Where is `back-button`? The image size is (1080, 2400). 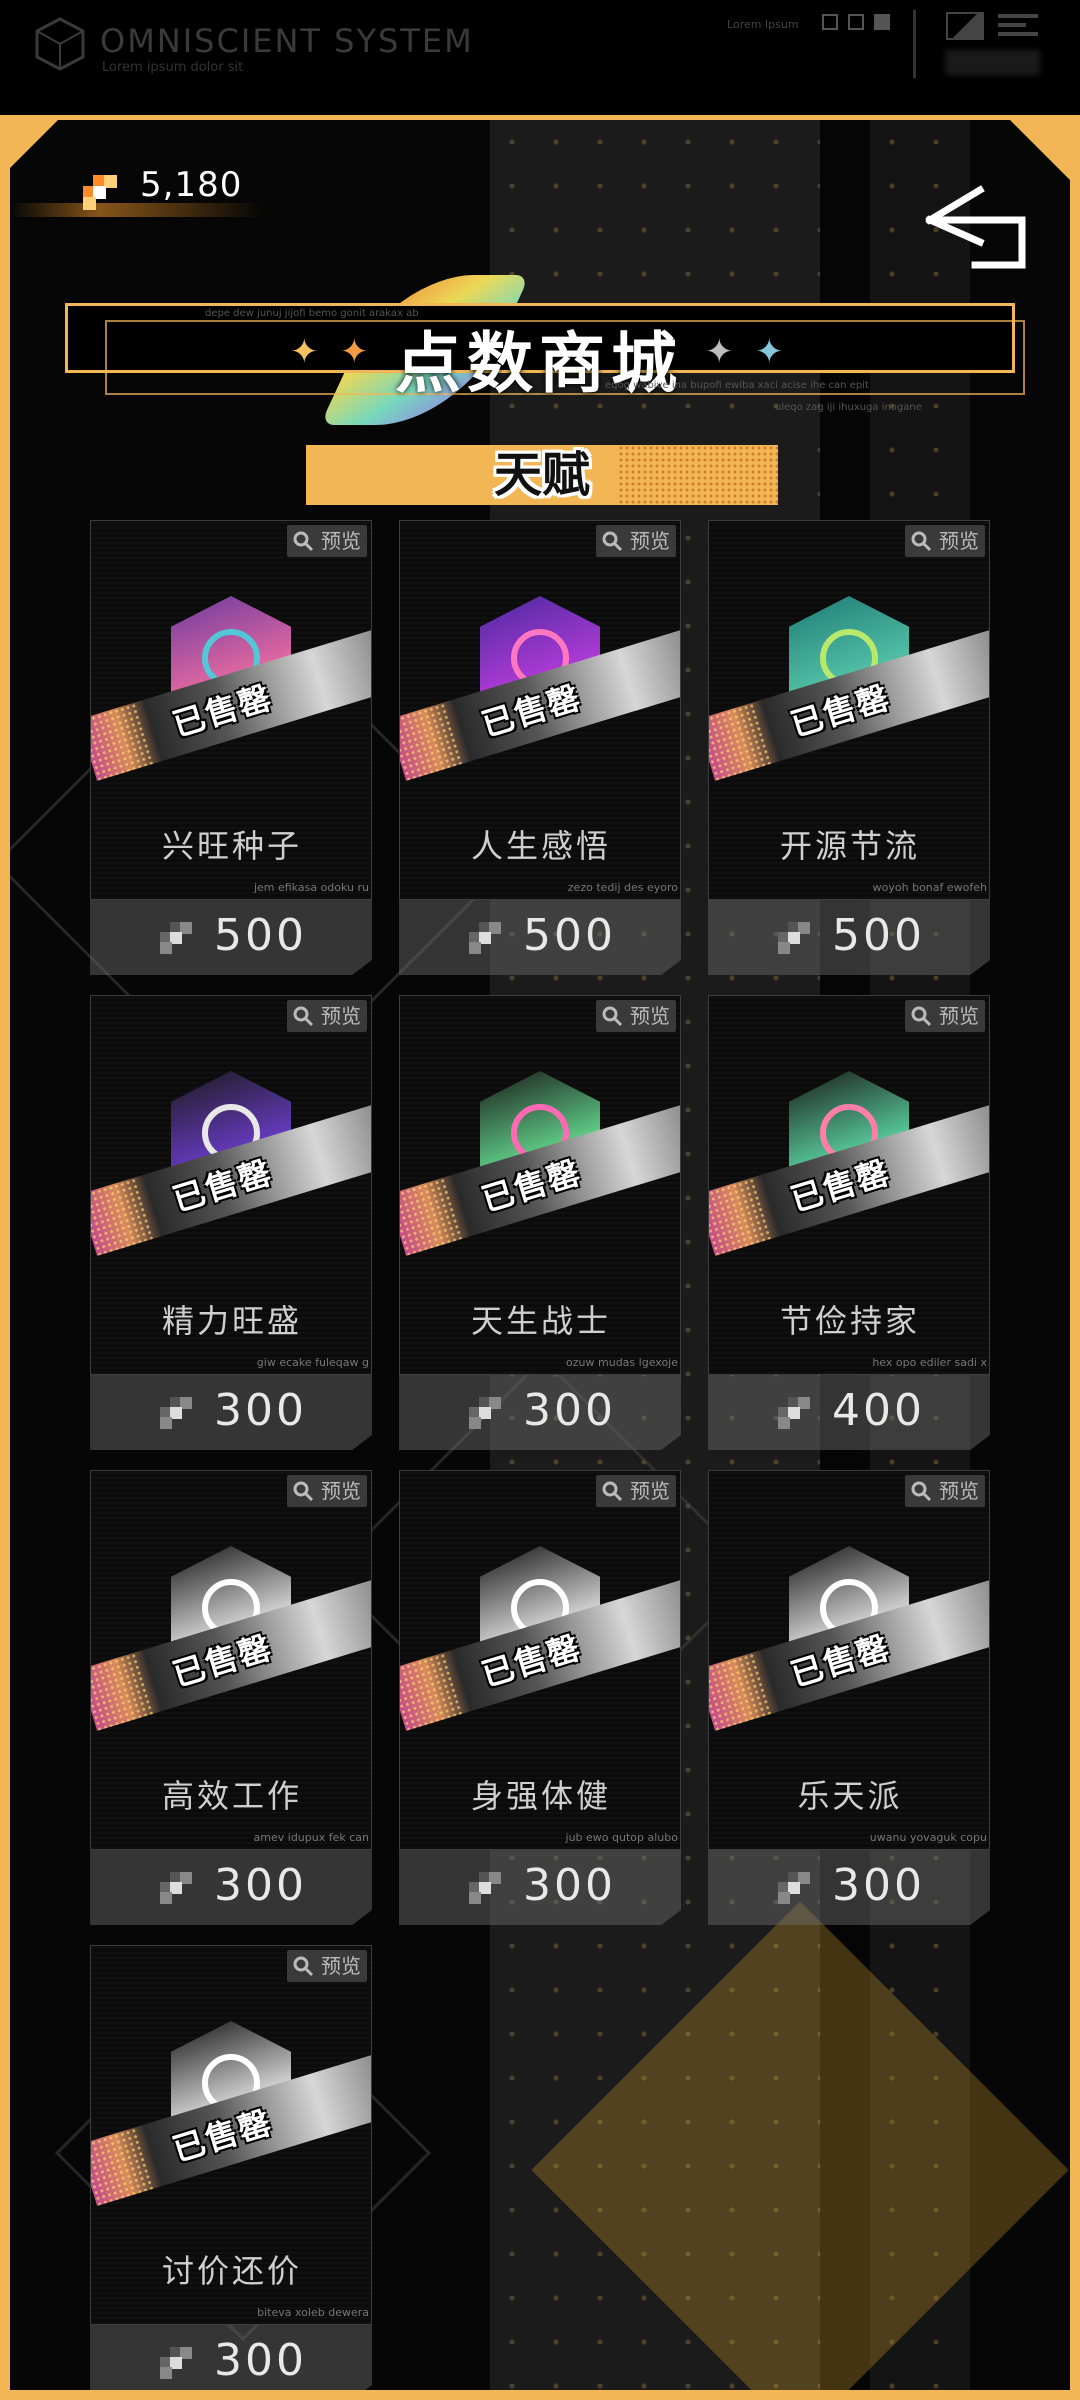 back-button is located at coordinates (975, 227).